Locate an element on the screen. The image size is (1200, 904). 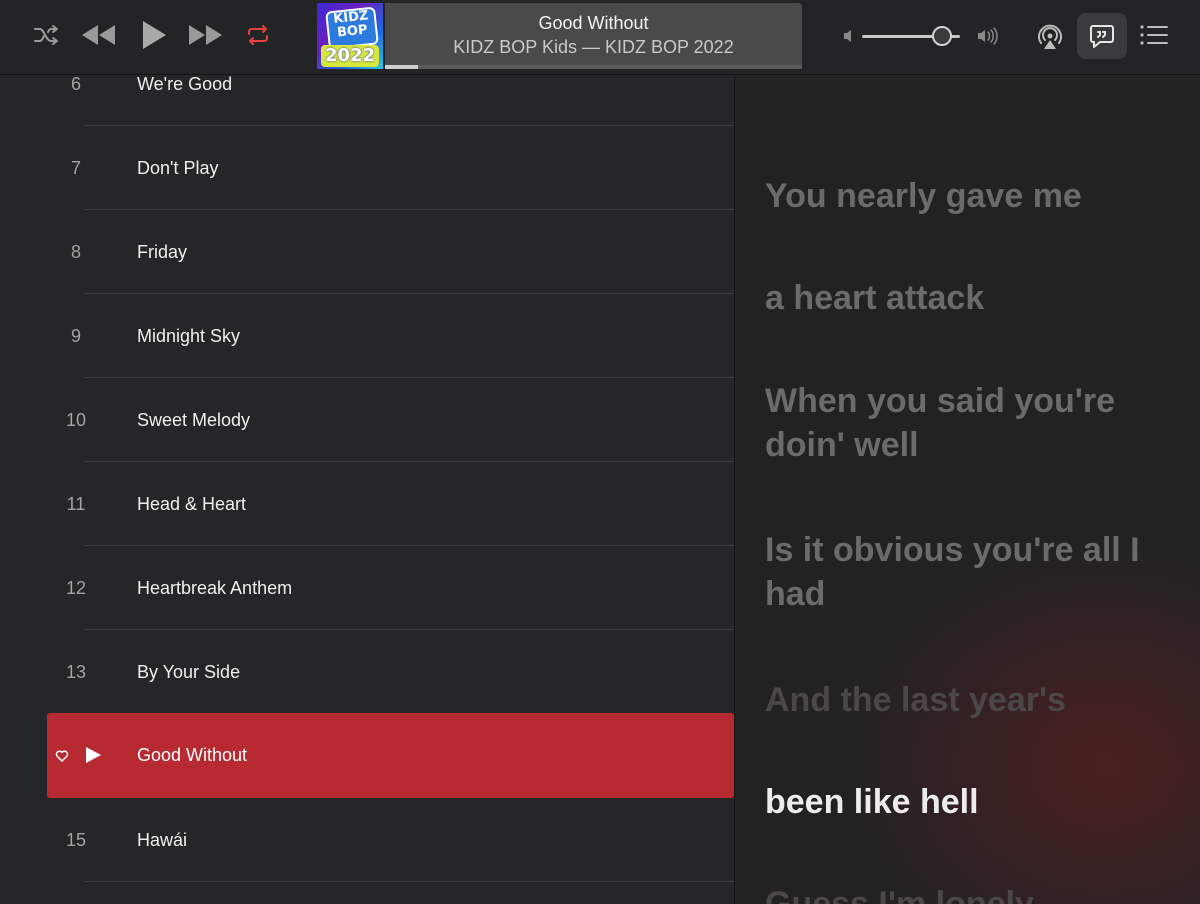
progress-fill is located at coordinates (402, 67).